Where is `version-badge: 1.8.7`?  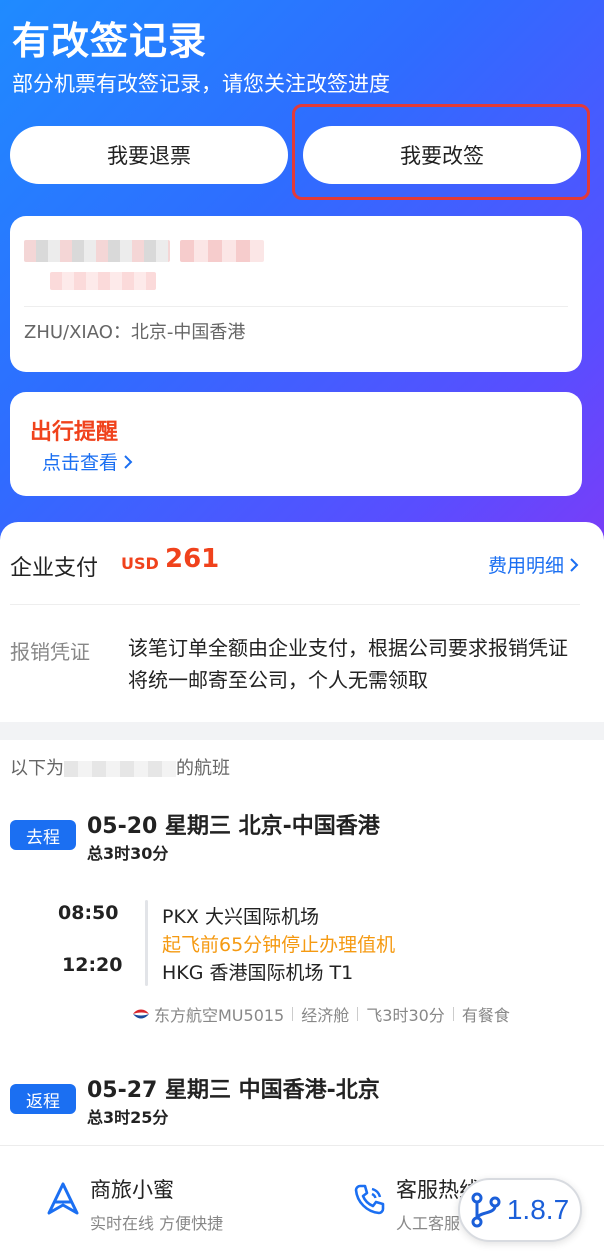 version-badge: 1.8.7 is located at coordinates (520, 1210).